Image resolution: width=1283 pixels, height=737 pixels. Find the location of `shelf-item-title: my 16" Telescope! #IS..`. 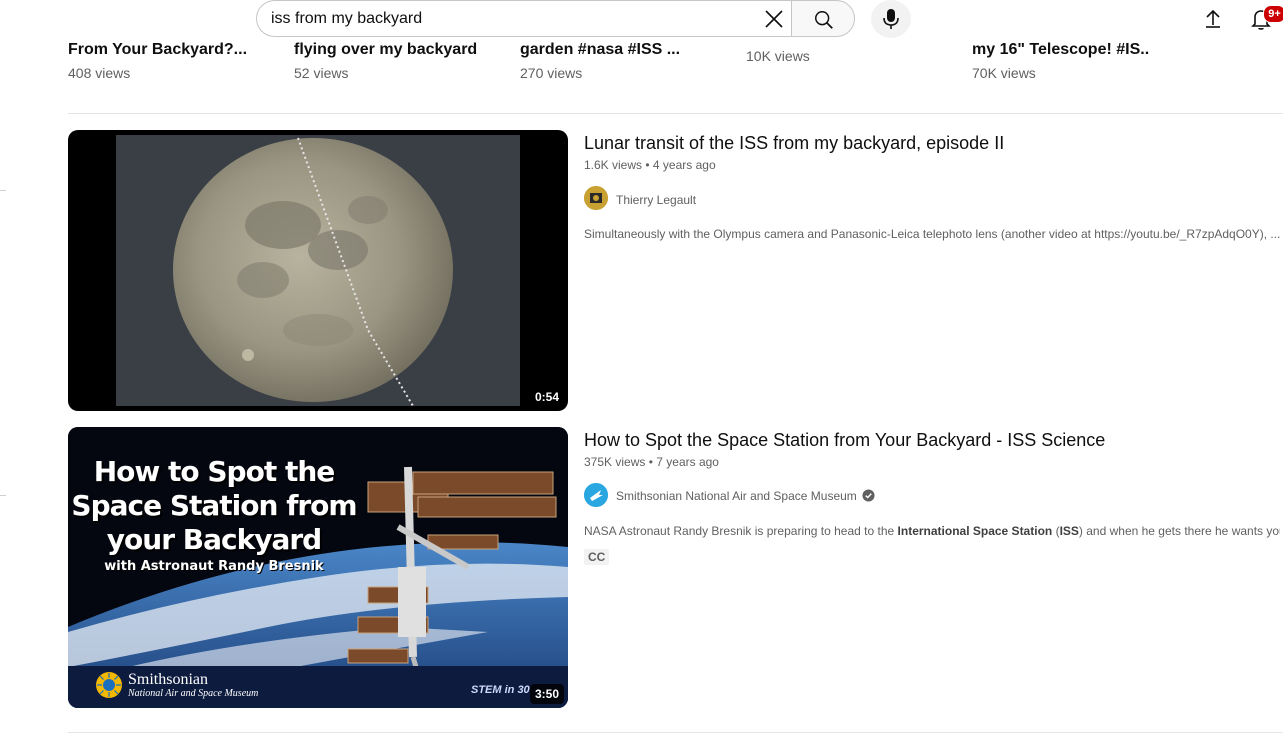

shelf-item-title: my 16" Telescope! #IS.. is located at coordinates (1072, 50).